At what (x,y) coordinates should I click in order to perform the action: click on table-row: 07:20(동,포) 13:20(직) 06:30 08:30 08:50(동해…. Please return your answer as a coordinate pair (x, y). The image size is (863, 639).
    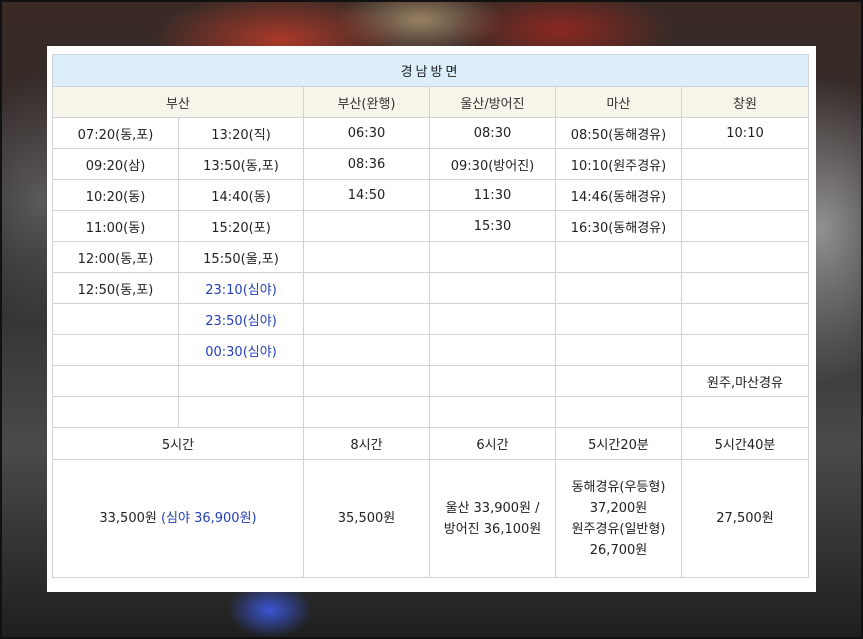
    Looking at the image, I should click on (430, 133).